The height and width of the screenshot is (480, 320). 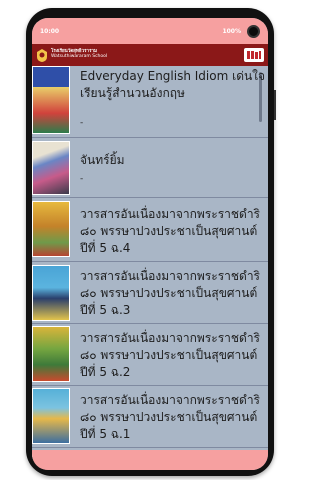 I want to click on book-title: จันทร์ยิ้ม, so click(x=173, y=160).